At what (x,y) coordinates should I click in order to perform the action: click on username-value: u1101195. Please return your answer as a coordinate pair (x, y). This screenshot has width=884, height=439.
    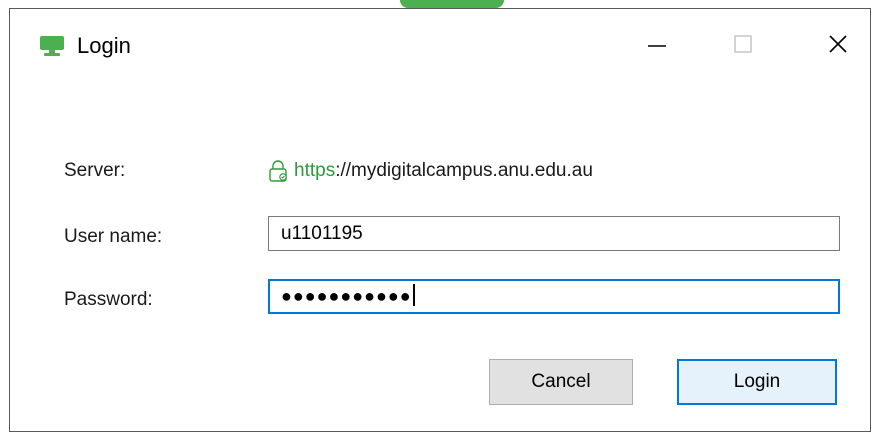
    Looking at the image, I should click on (322, 233).